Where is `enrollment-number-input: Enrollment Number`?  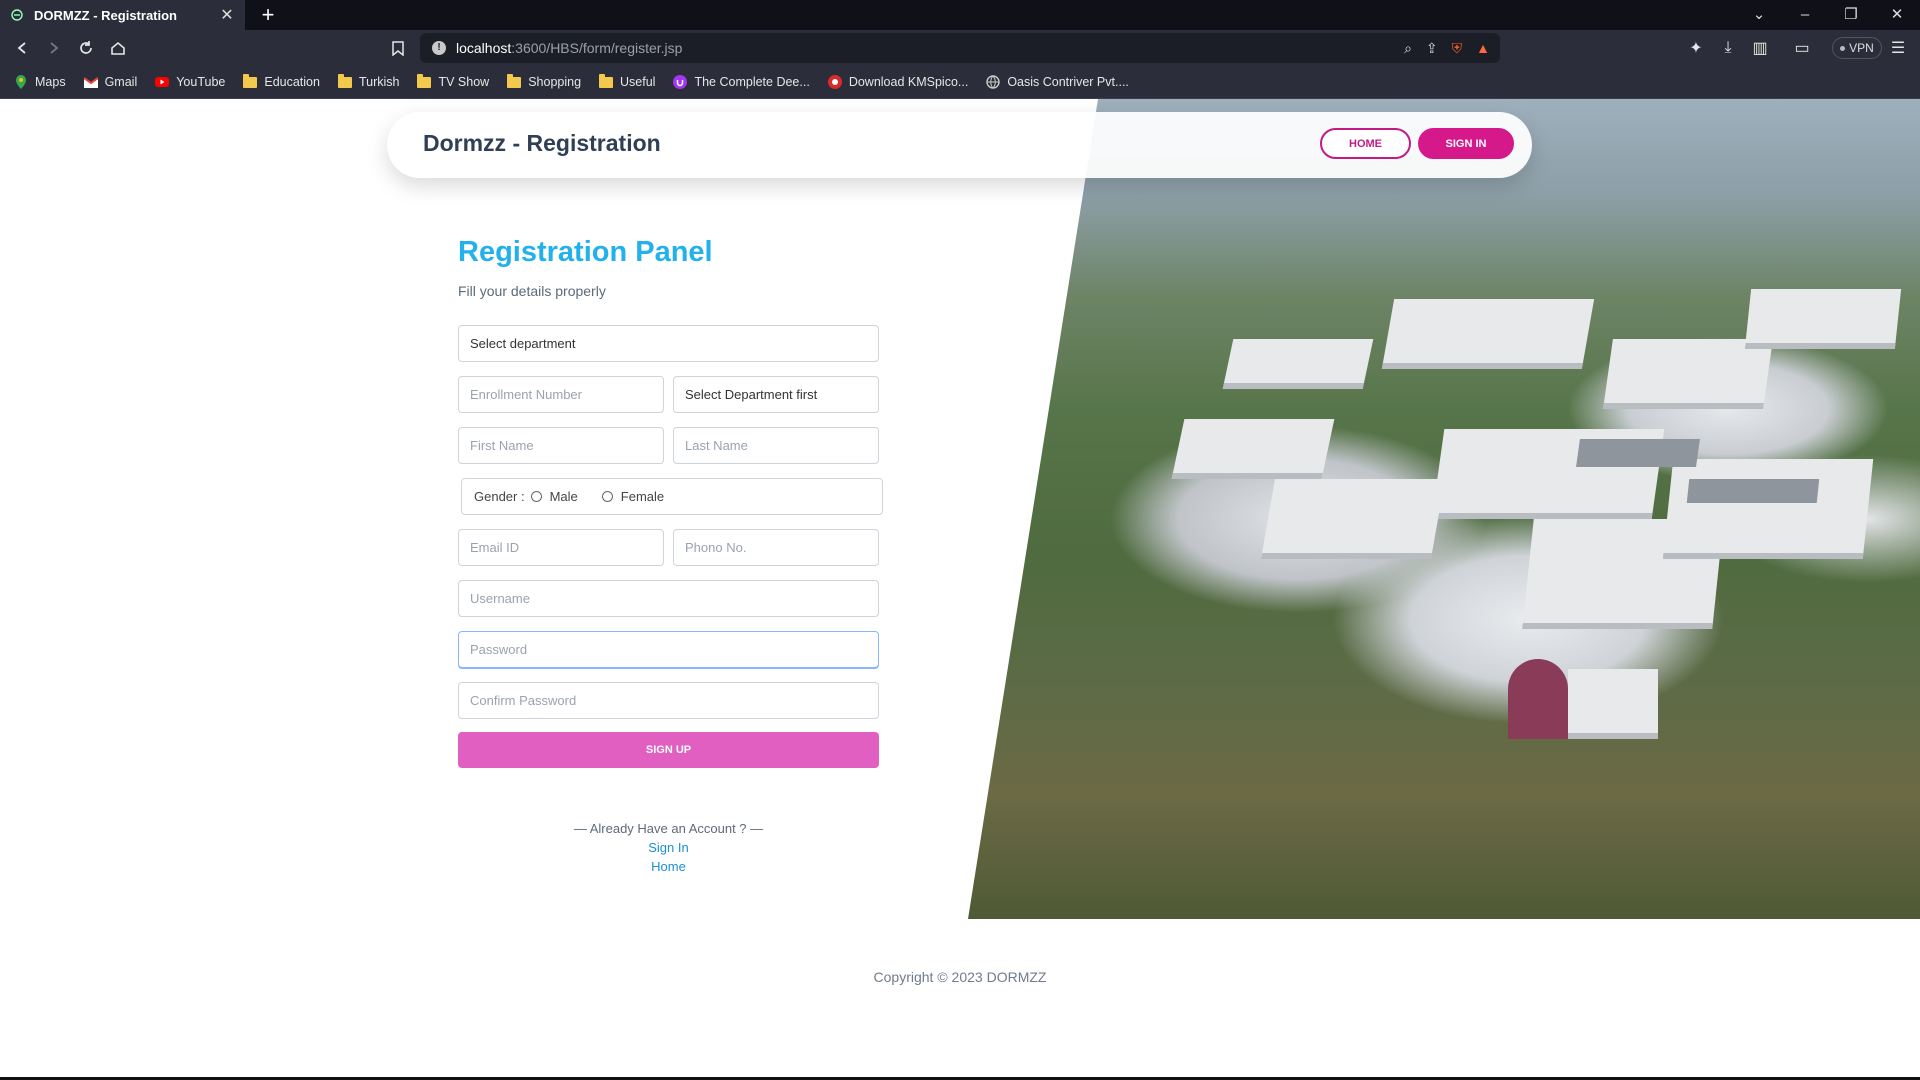
enrollment-number-input: Enrollment Number is located at coordinates (561, 394).